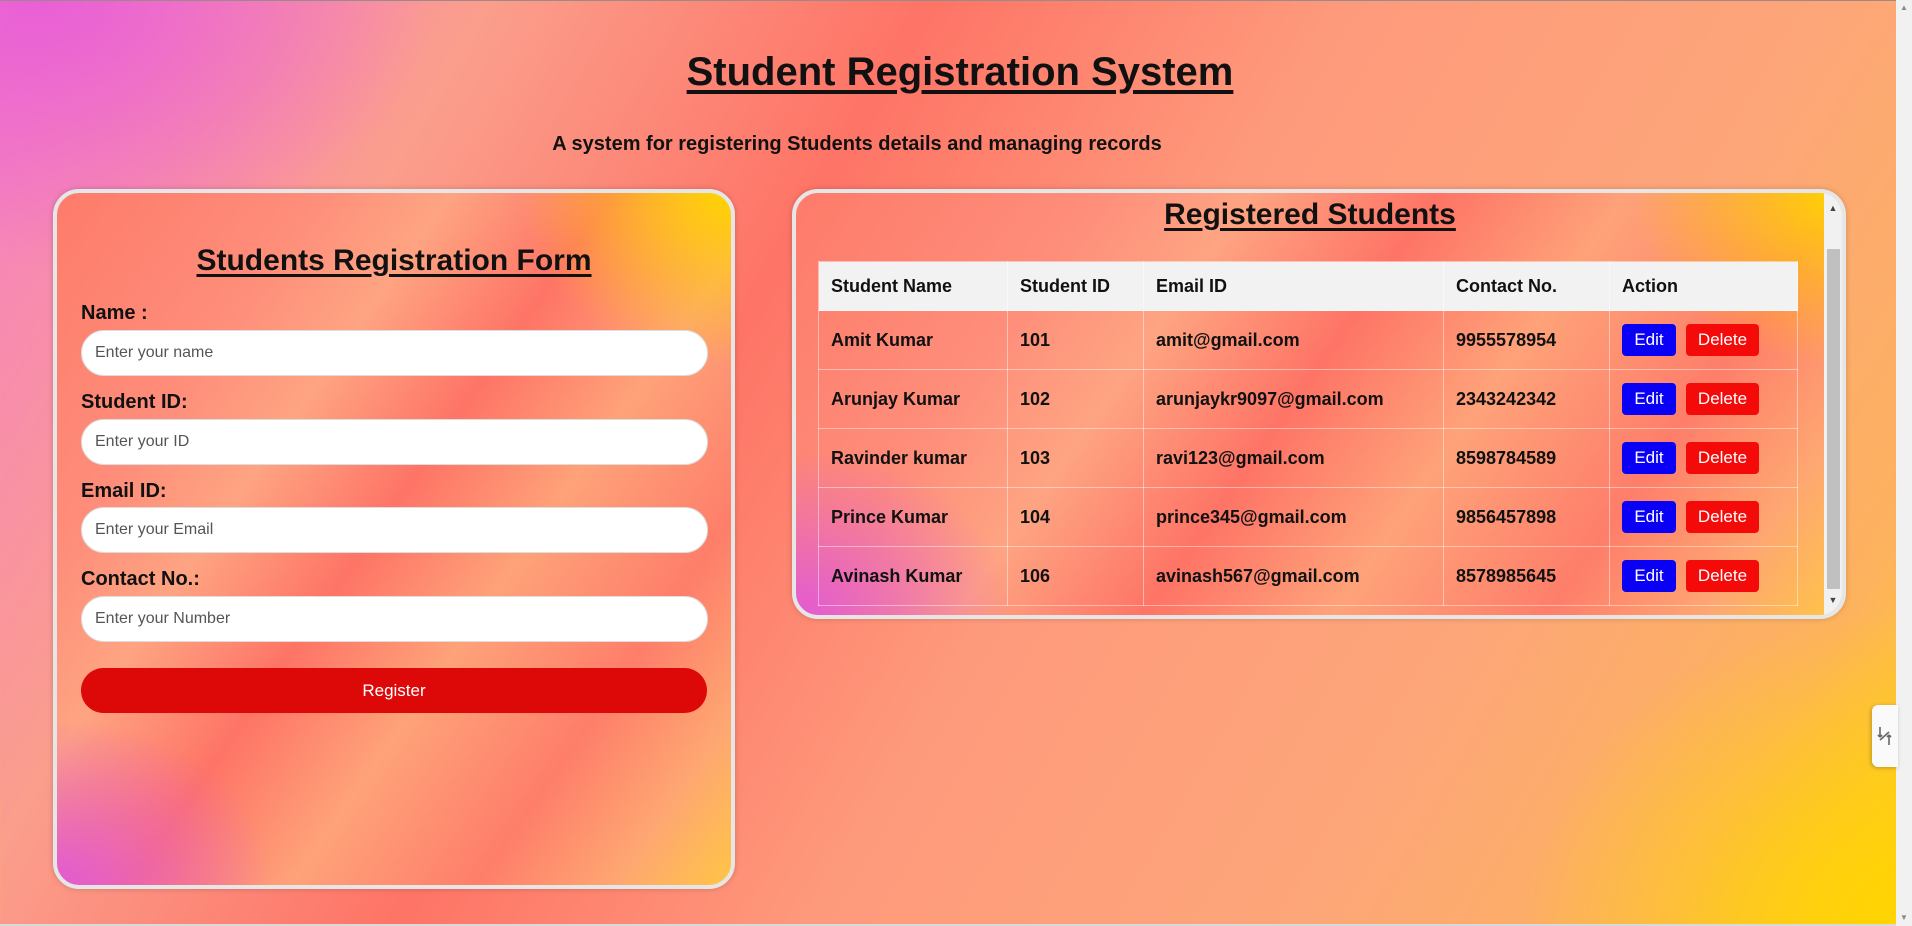  What do you see at coordinates (1526, 517) in the screenshot?
I see `cell-contact: 9856457898` at bounding box center [1526, 517].